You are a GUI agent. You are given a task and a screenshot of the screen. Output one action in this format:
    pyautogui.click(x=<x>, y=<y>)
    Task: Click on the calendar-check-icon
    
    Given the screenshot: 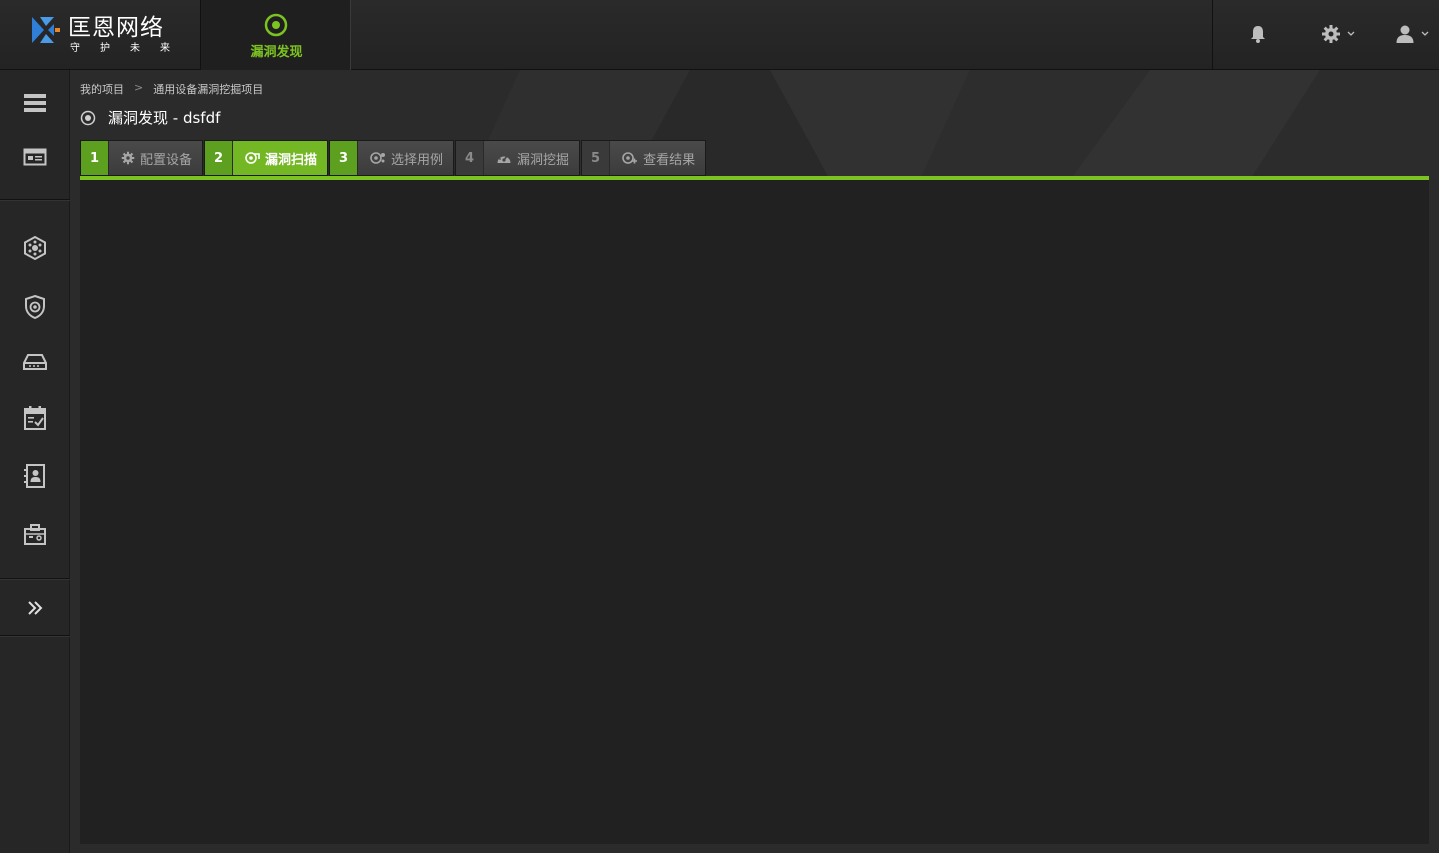 What is the action you would take?
    pyautogui.click(x=35, y=418)
    